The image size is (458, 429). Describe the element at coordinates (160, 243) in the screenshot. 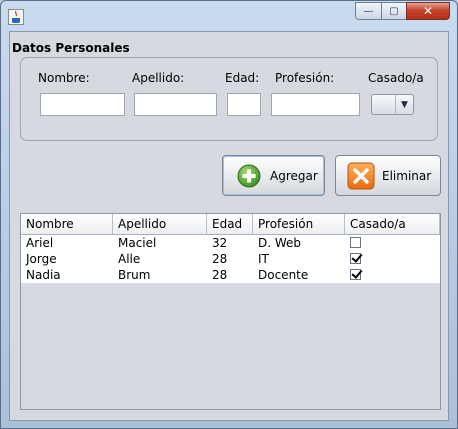

I see `cell-apellido: Maciel` at that location.